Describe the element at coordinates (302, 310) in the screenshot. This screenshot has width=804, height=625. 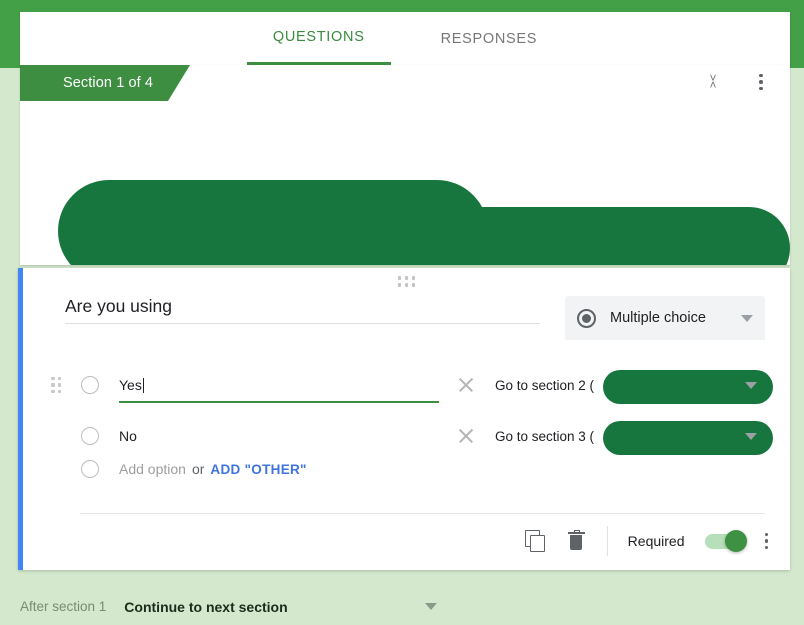
I see `question-title-field: Are you using` at that location.